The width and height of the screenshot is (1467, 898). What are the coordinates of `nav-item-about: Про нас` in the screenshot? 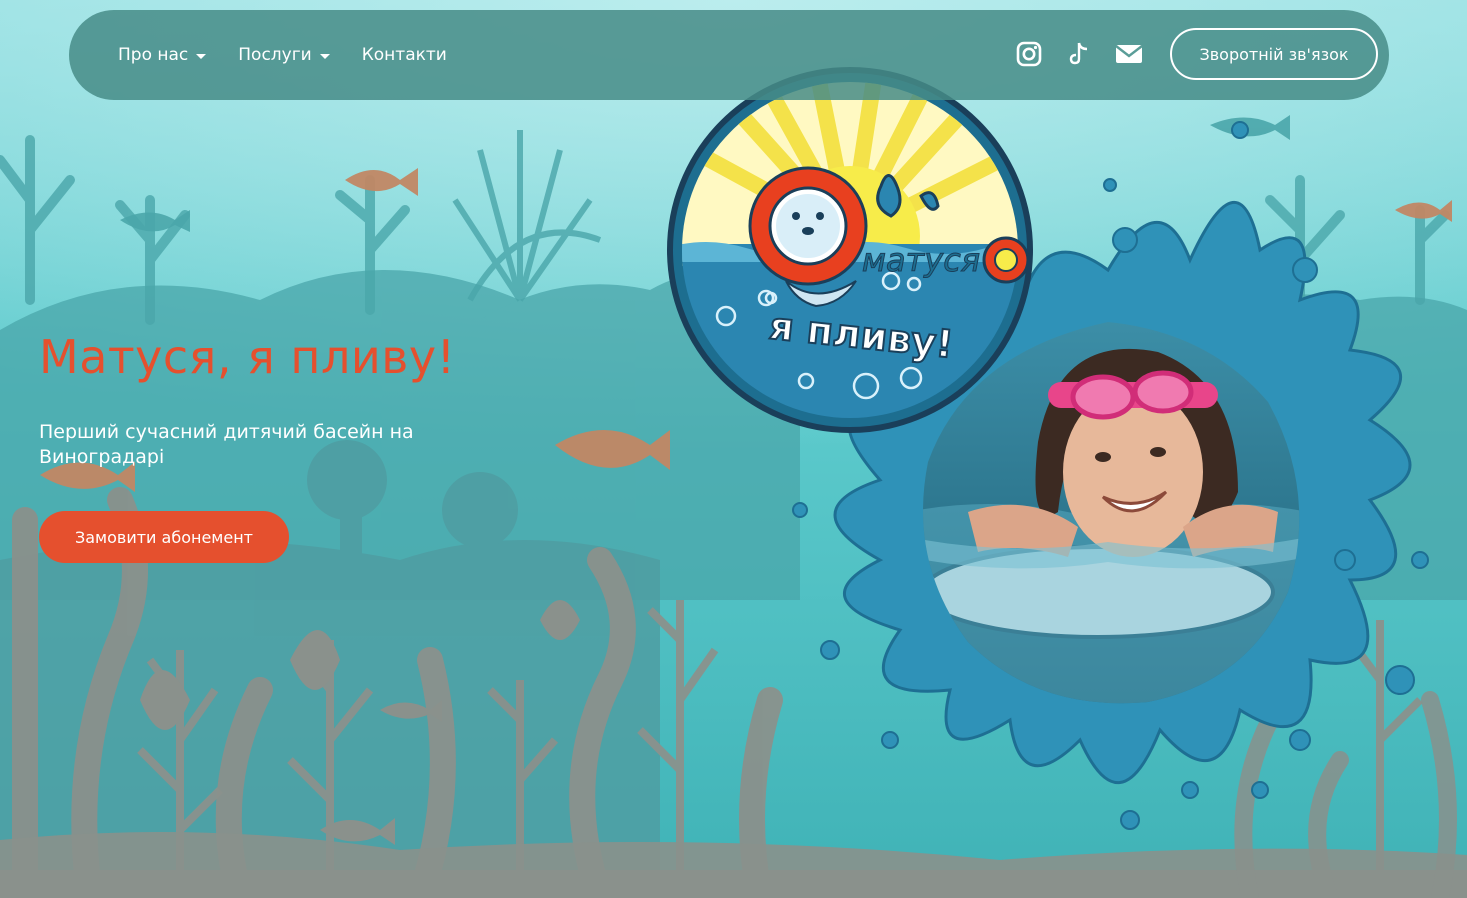 It's located at (162, 55).